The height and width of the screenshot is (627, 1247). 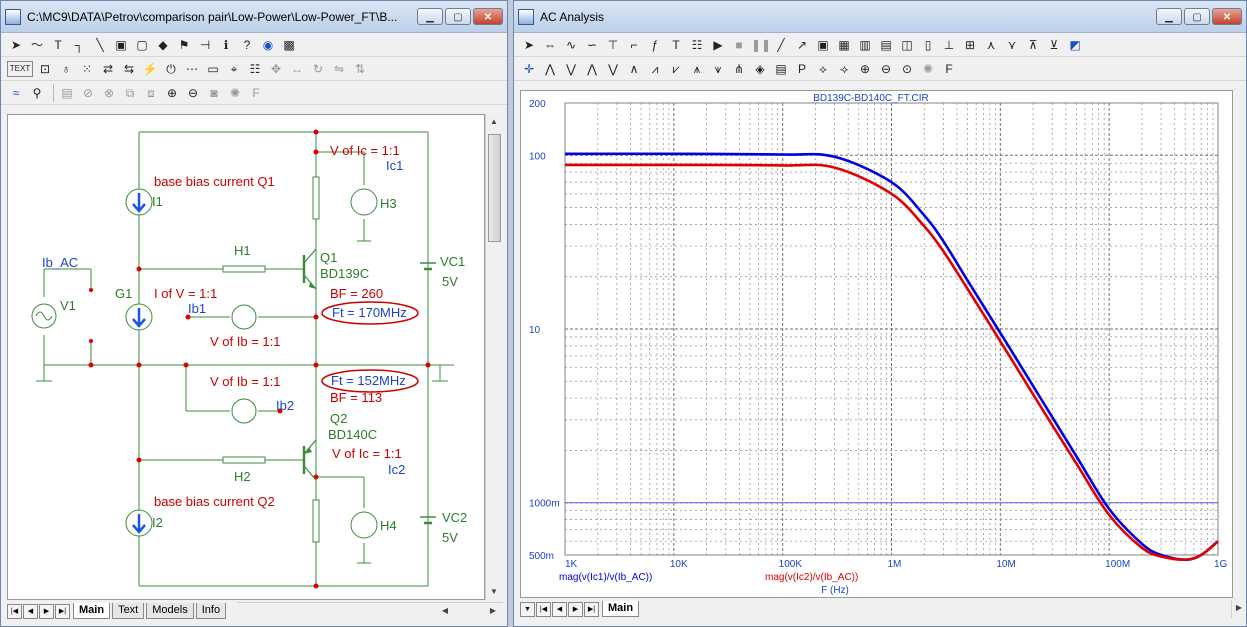 What do you see at coordinates (66, 69) in the screenshot?
I see `pin-connections-icon: ♁` at bounding box center [66, 69].